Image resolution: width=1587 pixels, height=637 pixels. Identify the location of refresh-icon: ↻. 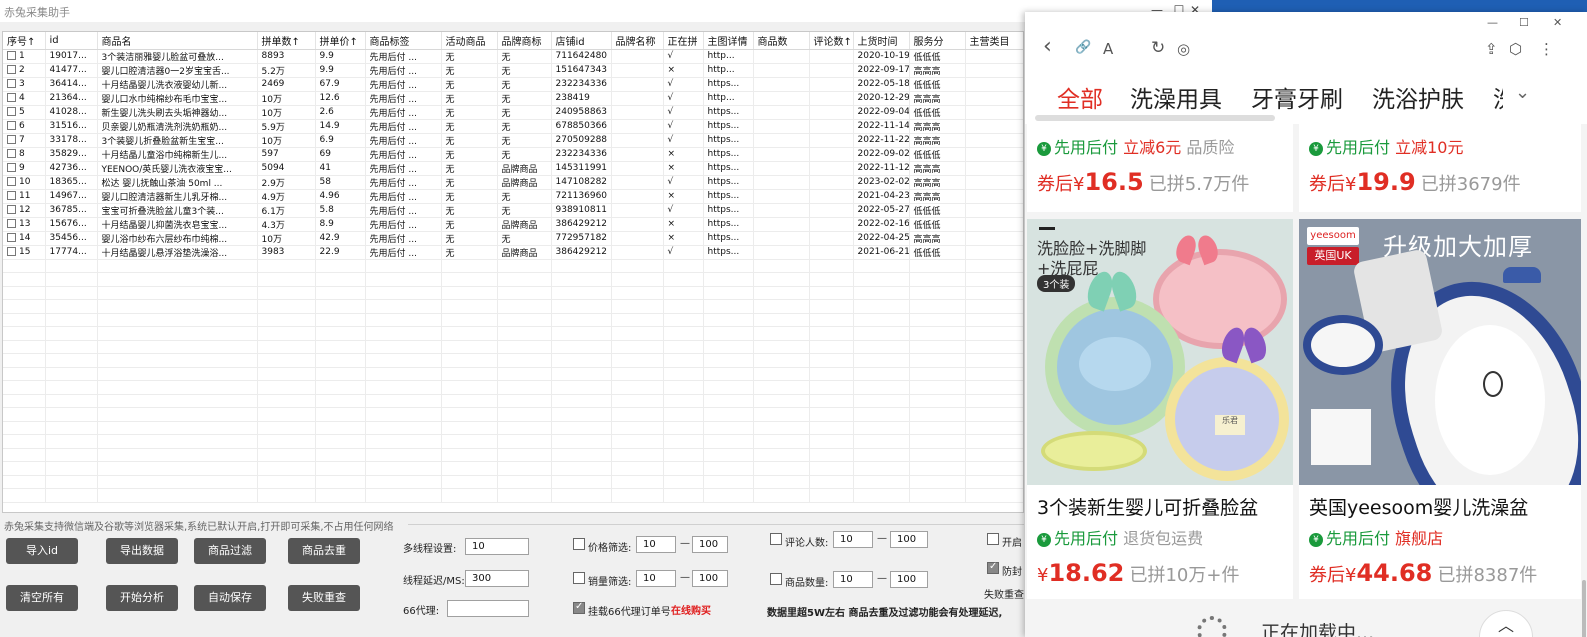
(1158, 48).